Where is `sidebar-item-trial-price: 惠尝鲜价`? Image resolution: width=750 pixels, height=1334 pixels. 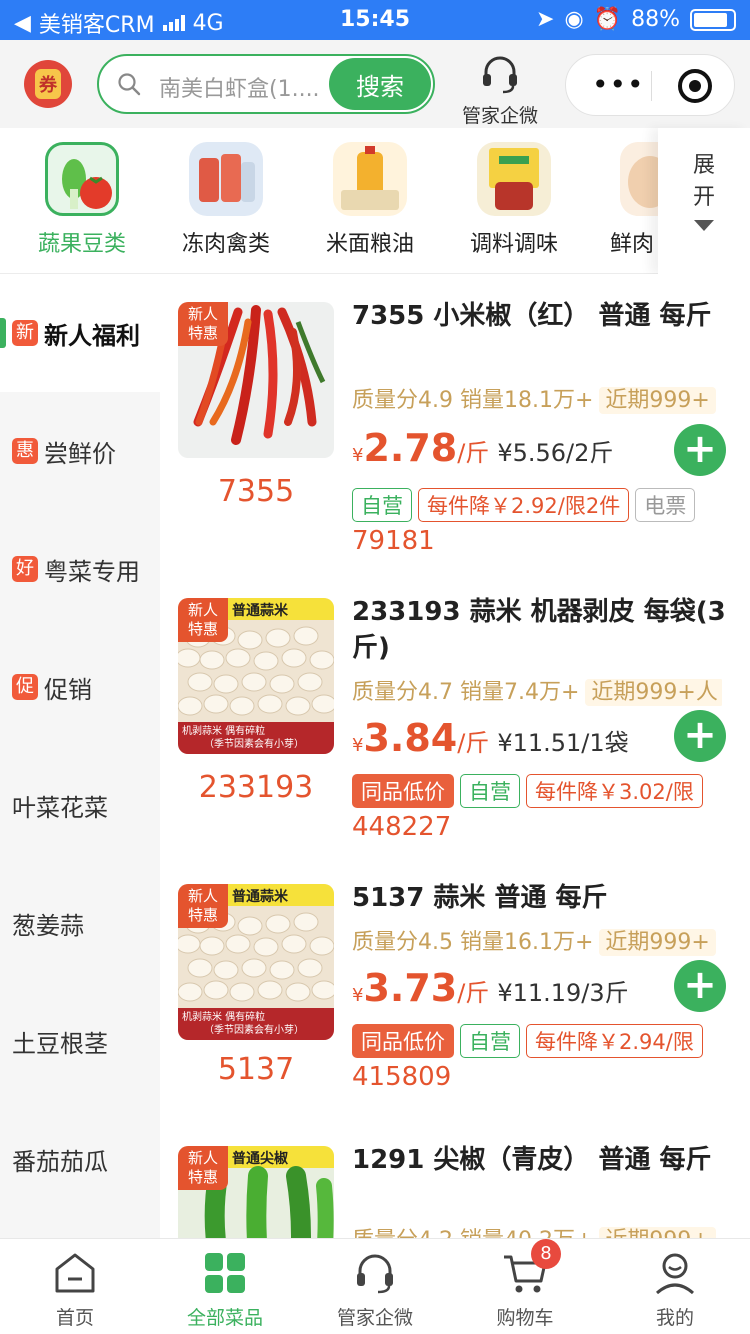 sidebar-item-trial-price: 惠尝鲜价 is located at coordinates (80, 451).